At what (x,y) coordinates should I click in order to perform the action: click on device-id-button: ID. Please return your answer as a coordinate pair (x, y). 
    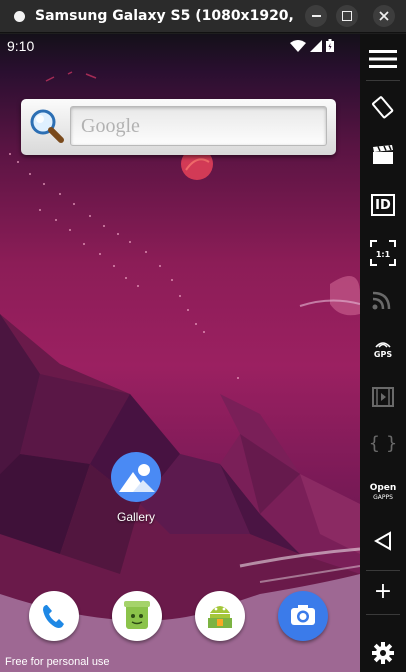
    Looking at the image, I should click on (383, 205).